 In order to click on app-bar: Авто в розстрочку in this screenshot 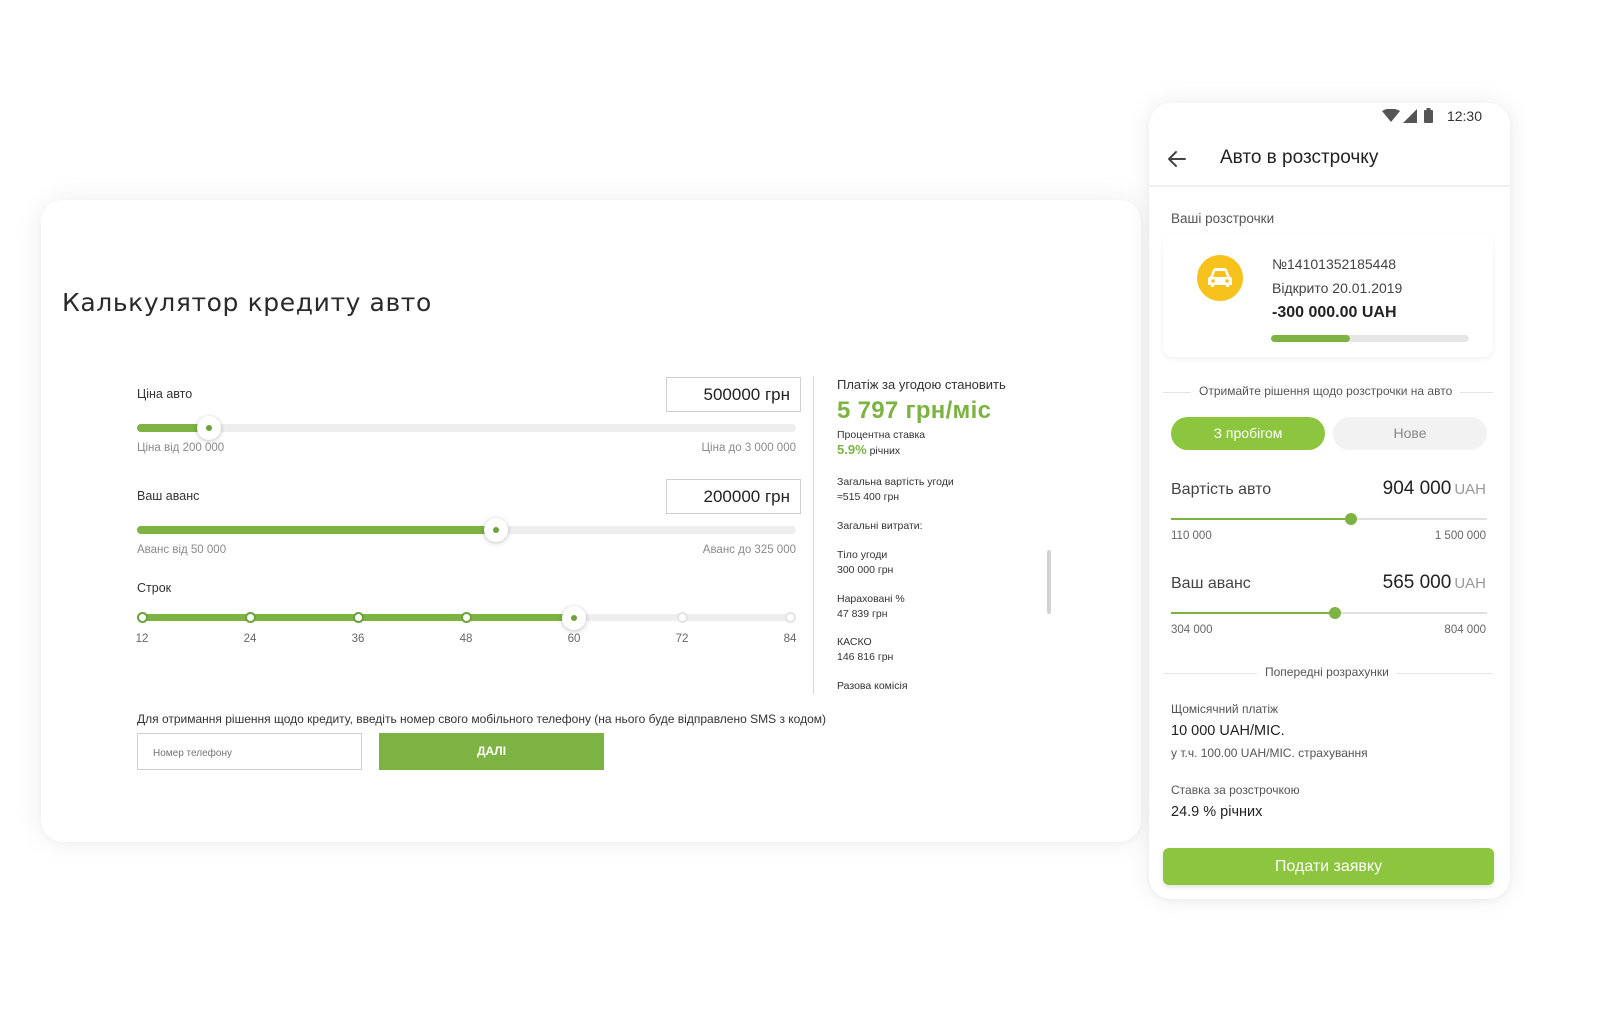, I will do `click(1329, 159)`.